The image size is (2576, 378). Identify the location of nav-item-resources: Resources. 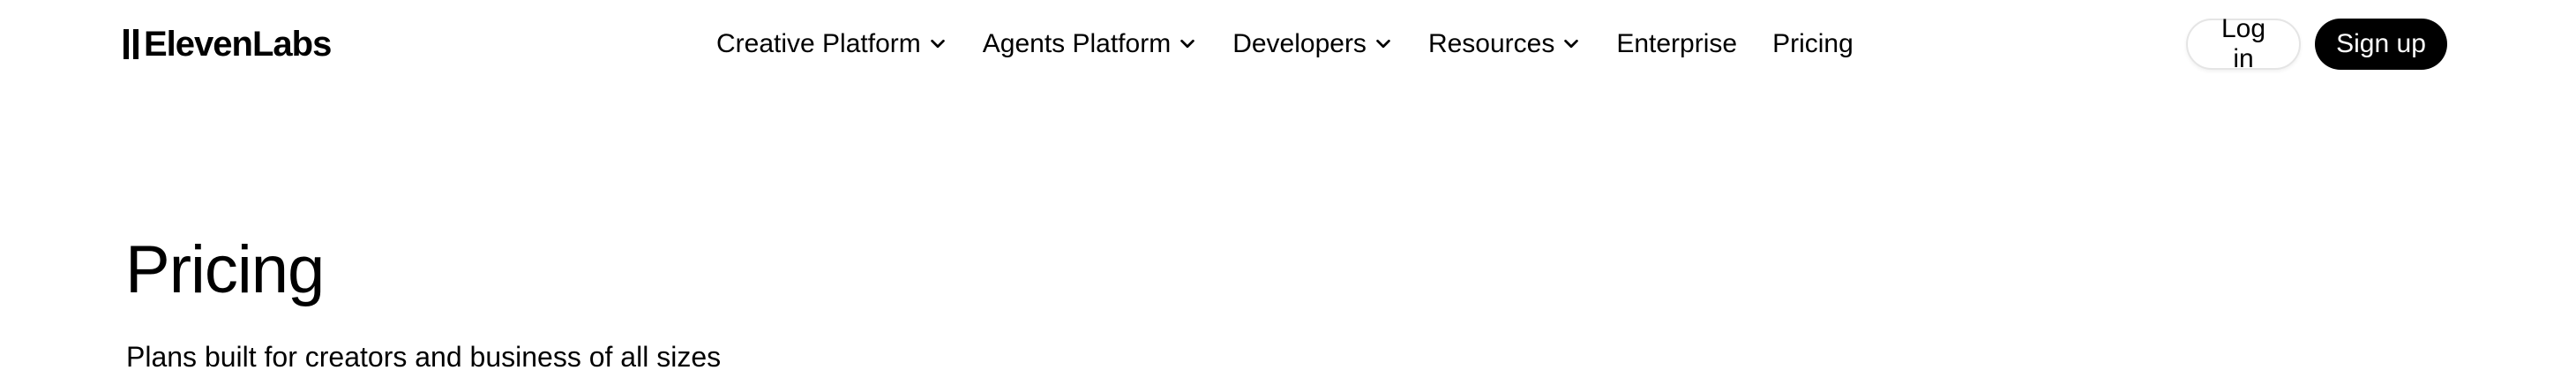
(1505, 44).